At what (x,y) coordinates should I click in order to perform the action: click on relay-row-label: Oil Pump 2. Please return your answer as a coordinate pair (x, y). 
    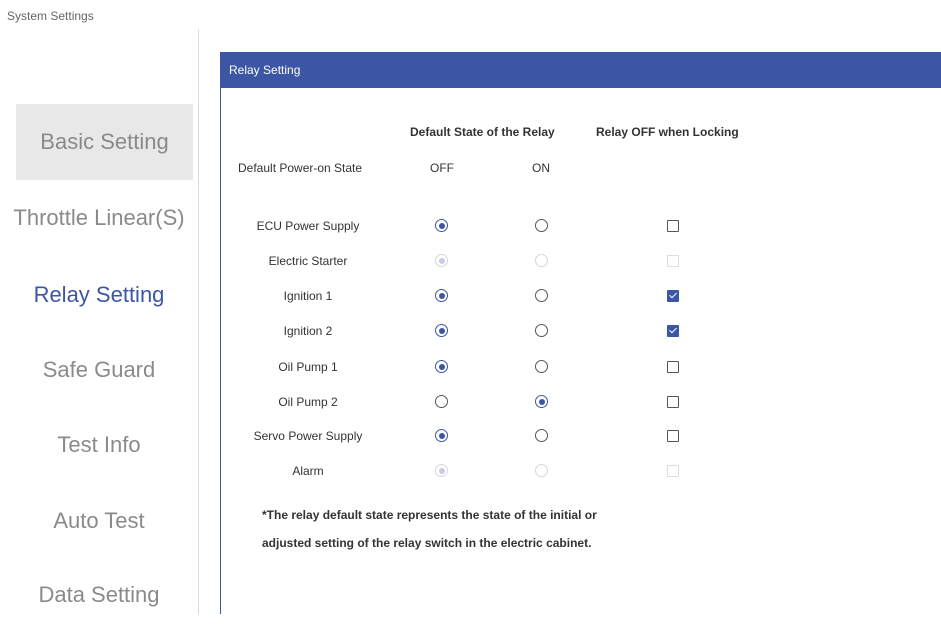
    Looking at the image, I should click on (308, 402).